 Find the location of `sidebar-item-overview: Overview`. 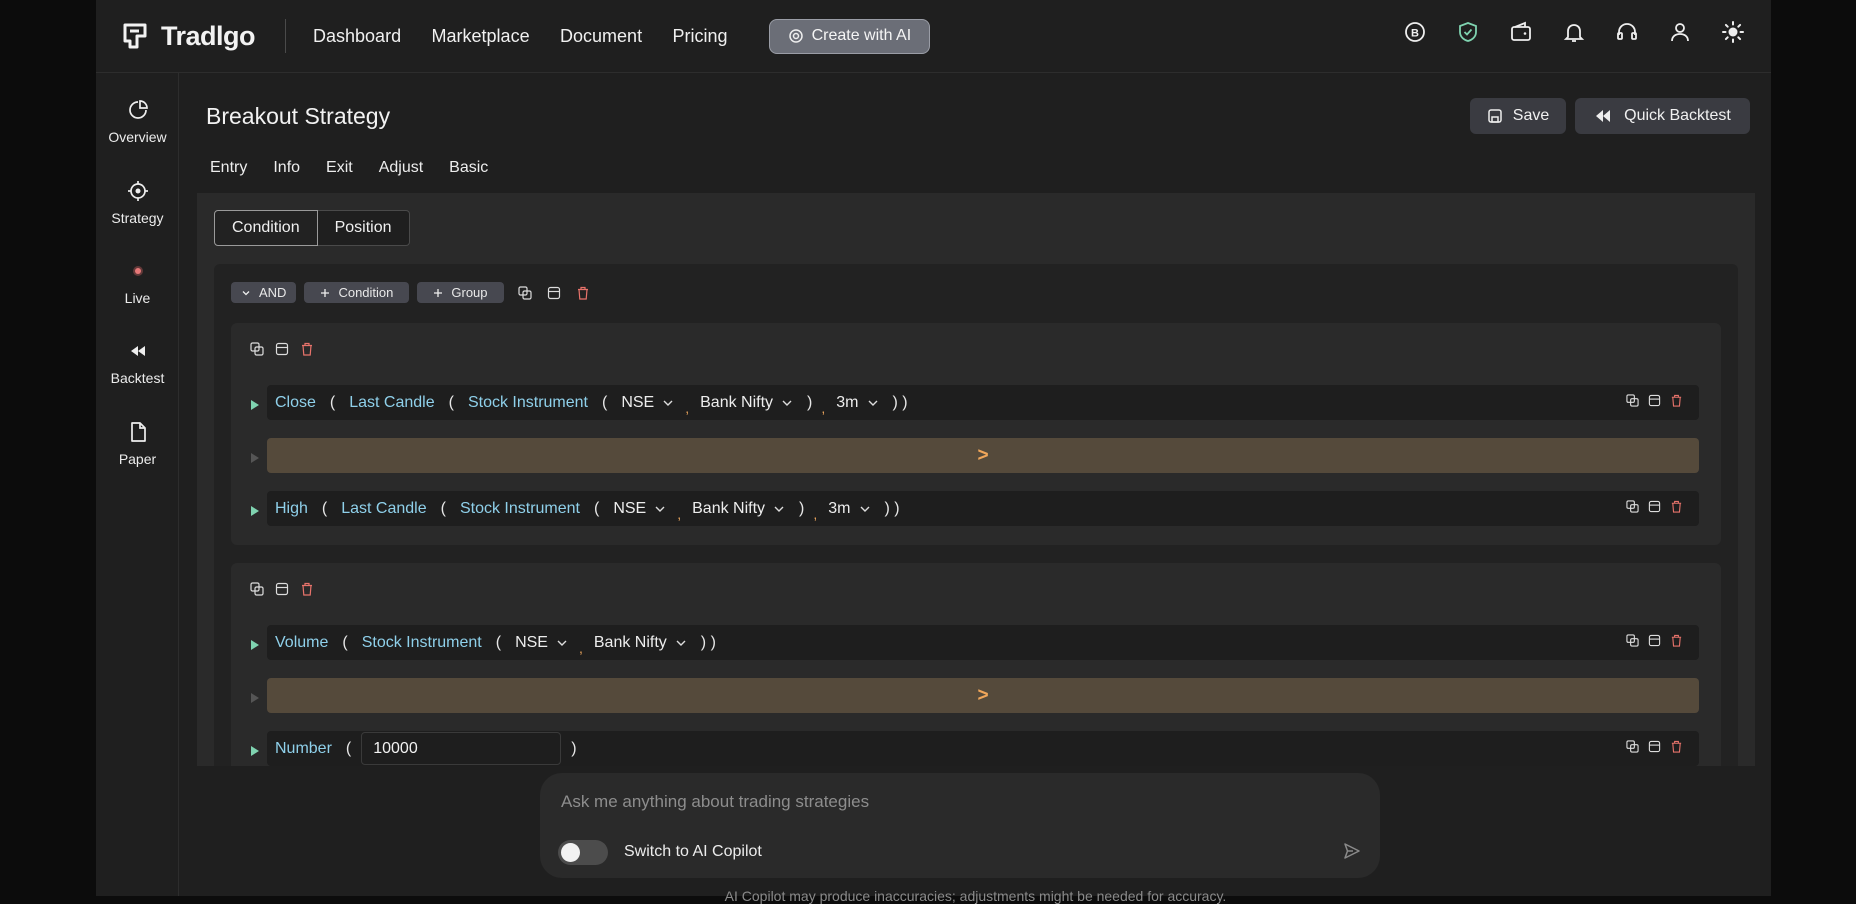

sidebar-item-overview: Overview is located at coordinates (137, 121).